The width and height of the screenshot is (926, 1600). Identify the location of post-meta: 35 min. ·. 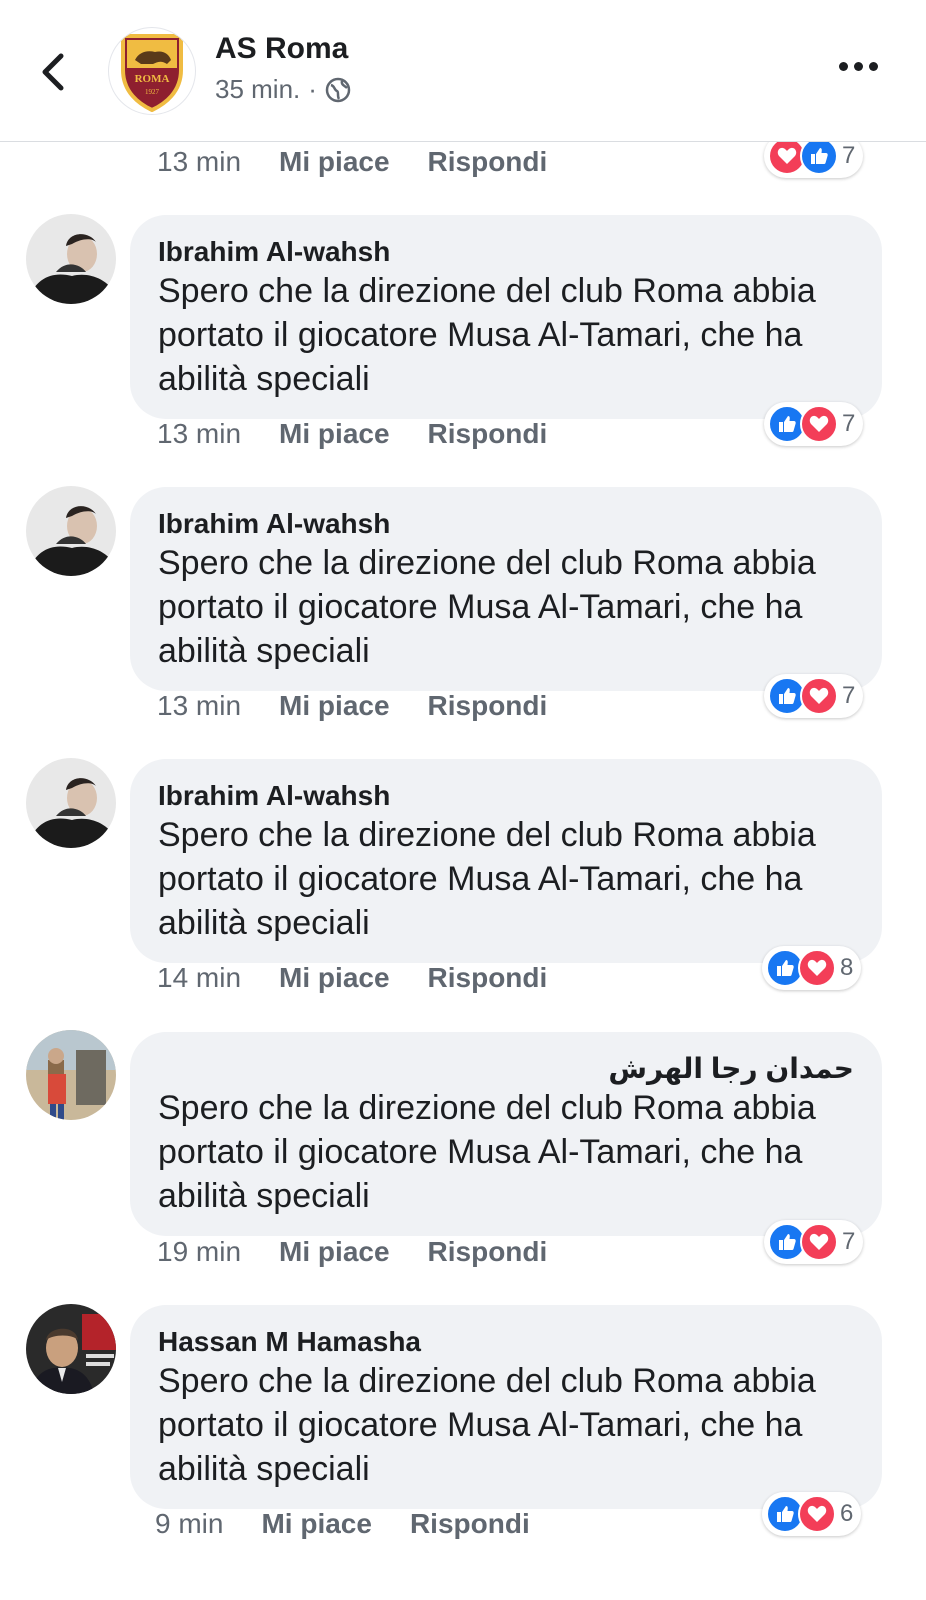
(283, 89).